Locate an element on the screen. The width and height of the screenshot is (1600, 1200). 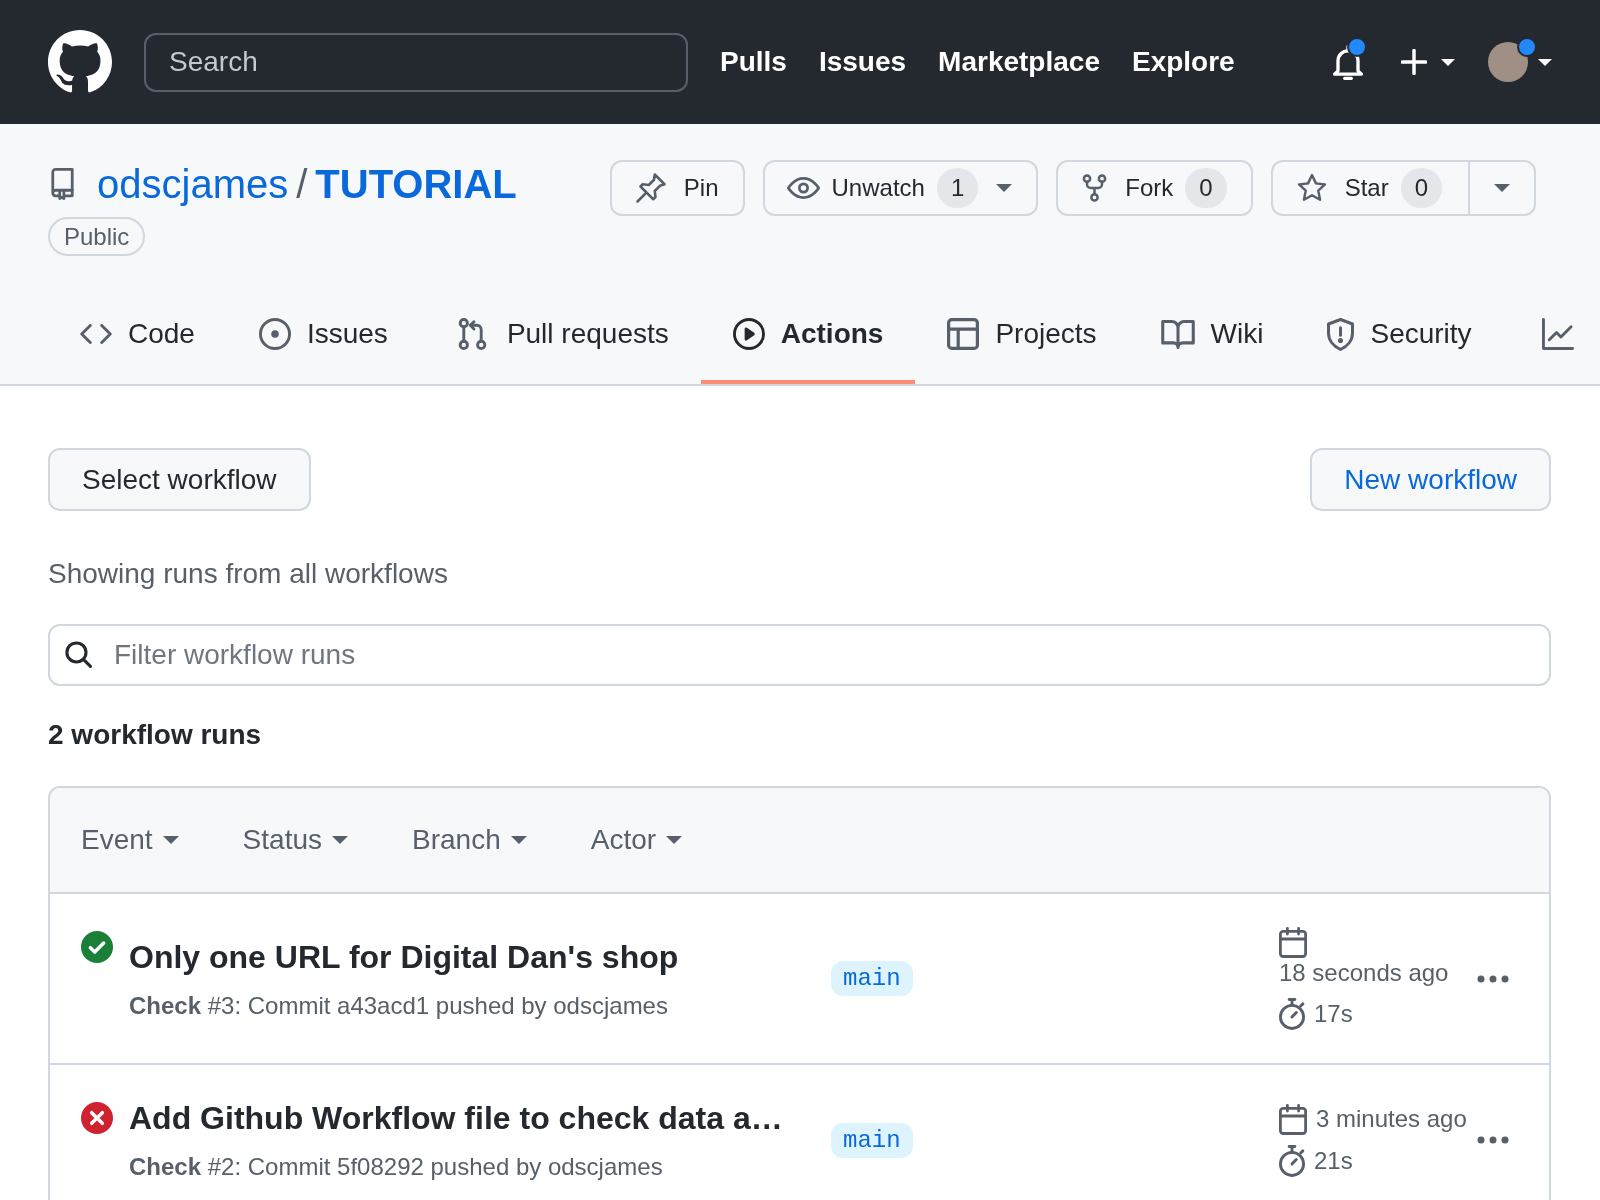
filter-menu-button: Event is located at coordinates (130, 840).